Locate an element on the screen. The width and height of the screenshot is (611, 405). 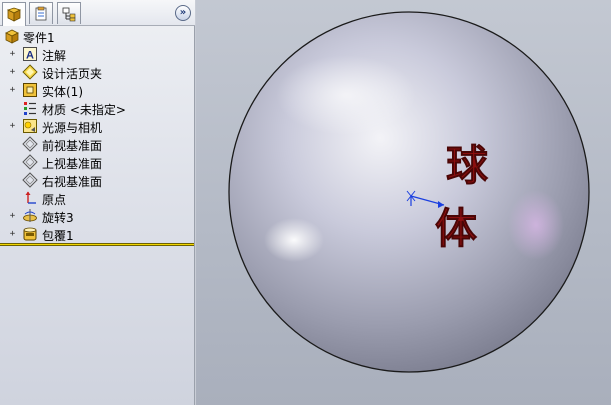
feature-manager-tab-bar: » is located at coordinates (97, 13).